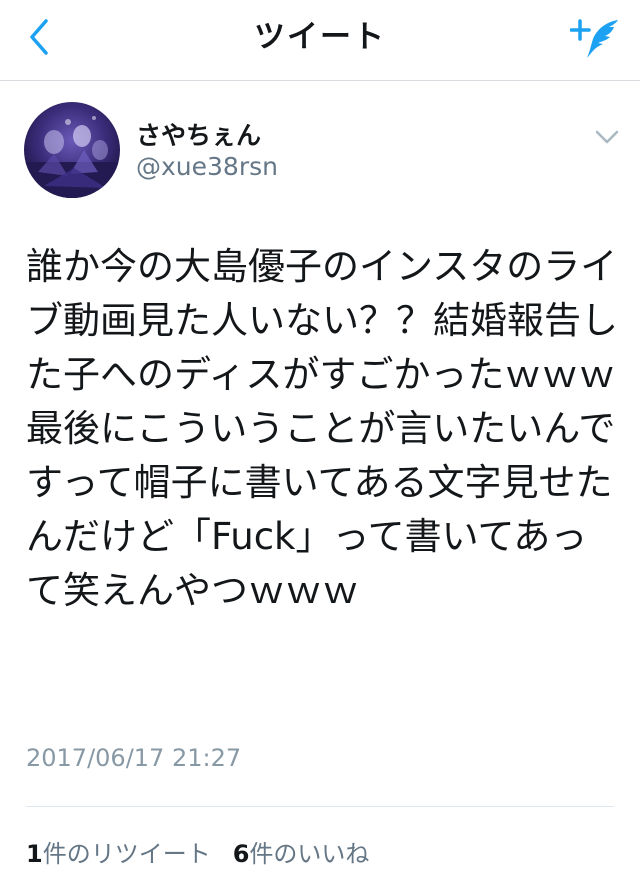 This screenshot has height=888, width=640. Describe the element at coordinates (320, 806) in the screenshot. I see `divider` at that location.